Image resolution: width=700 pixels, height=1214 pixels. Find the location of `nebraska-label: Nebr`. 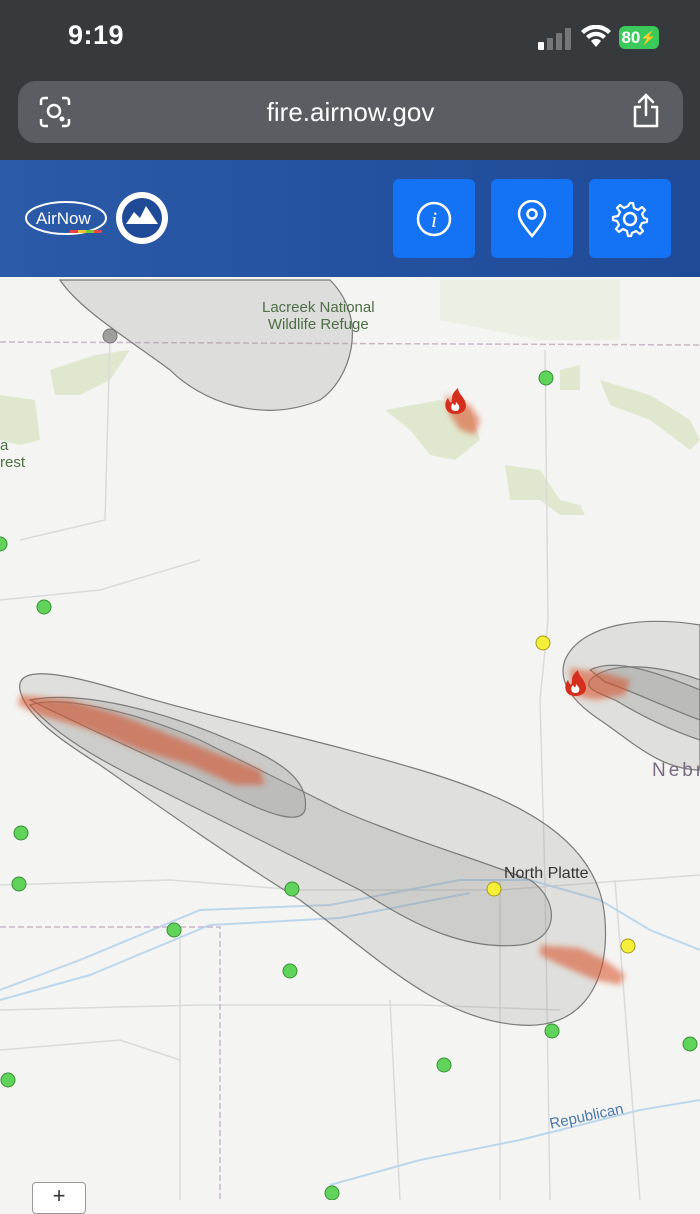

nebraska-label: Nebr is located at coordinates (676, 770).